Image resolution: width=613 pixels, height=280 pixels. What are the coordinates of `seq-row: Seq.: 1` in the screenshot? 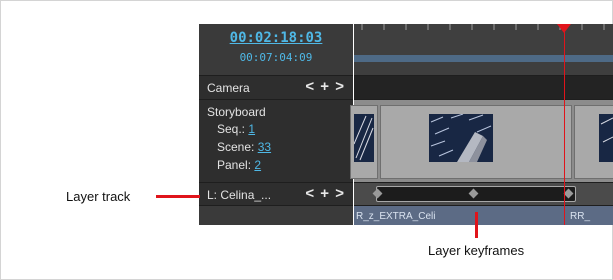 It's located at (236, 129).